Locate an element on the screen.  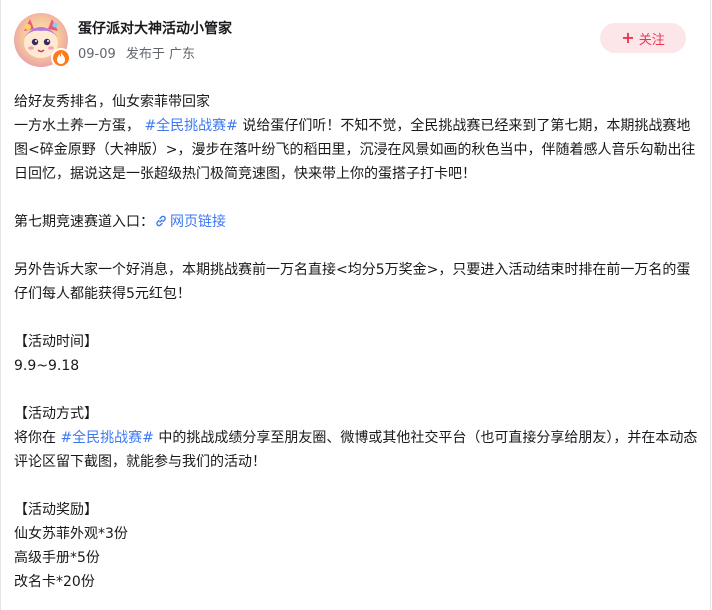
link-icon is located at coordinates (161, 221).